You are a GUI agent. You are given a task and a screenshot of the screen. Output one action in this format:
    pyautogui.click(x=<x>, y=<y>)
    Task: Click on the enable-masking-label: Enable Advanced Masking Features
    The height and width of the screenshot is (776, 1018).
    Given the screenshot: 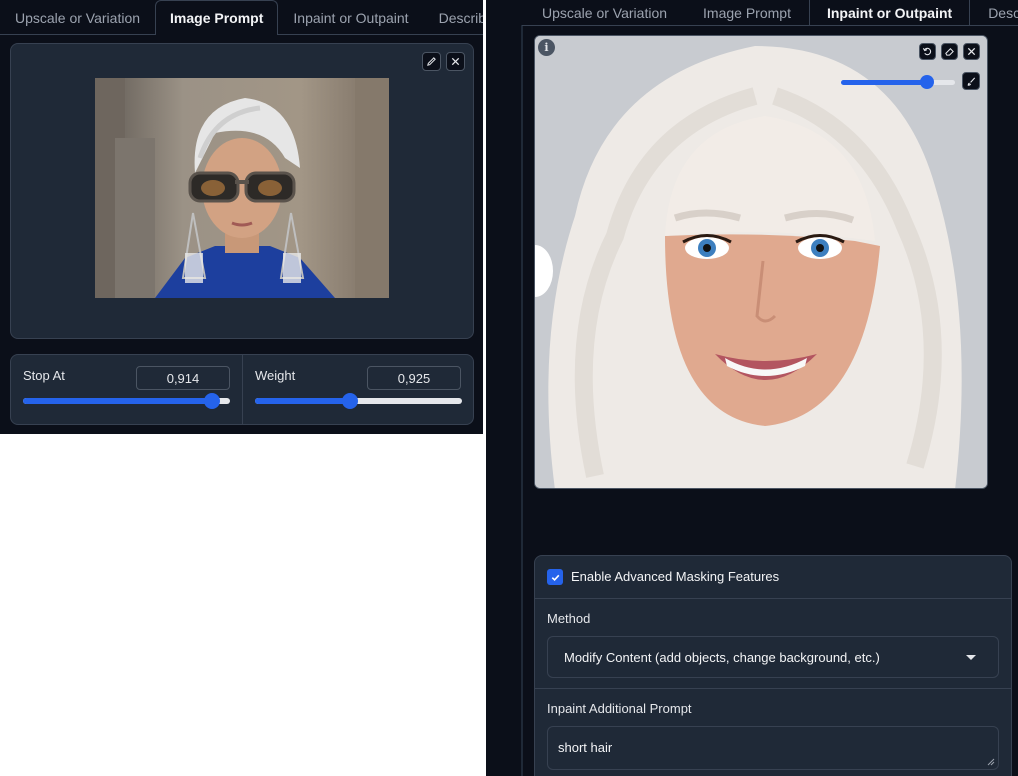 What is the action you would take?
    pyautogui.click(x=675, y=576)
    